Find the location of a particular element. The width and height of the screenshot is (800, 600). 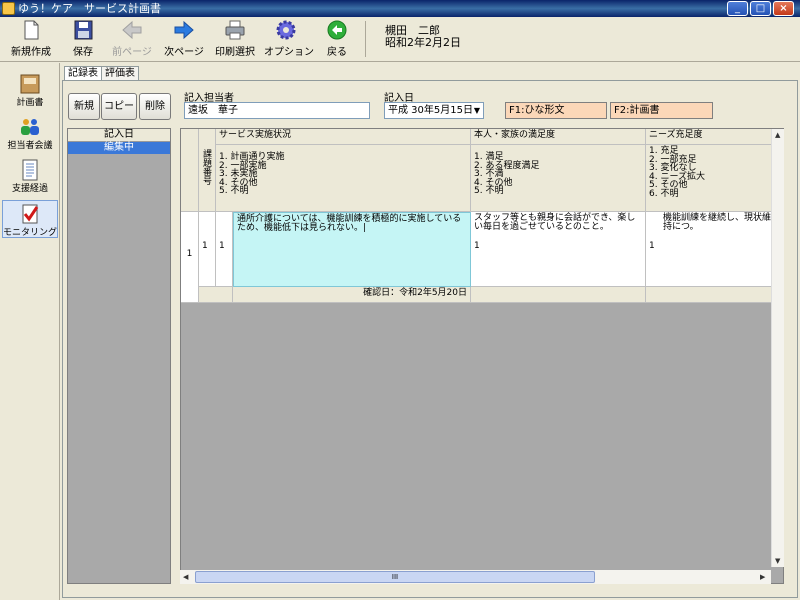

date-list-selected-row: 編集中 is located at coordinates (119, 148).